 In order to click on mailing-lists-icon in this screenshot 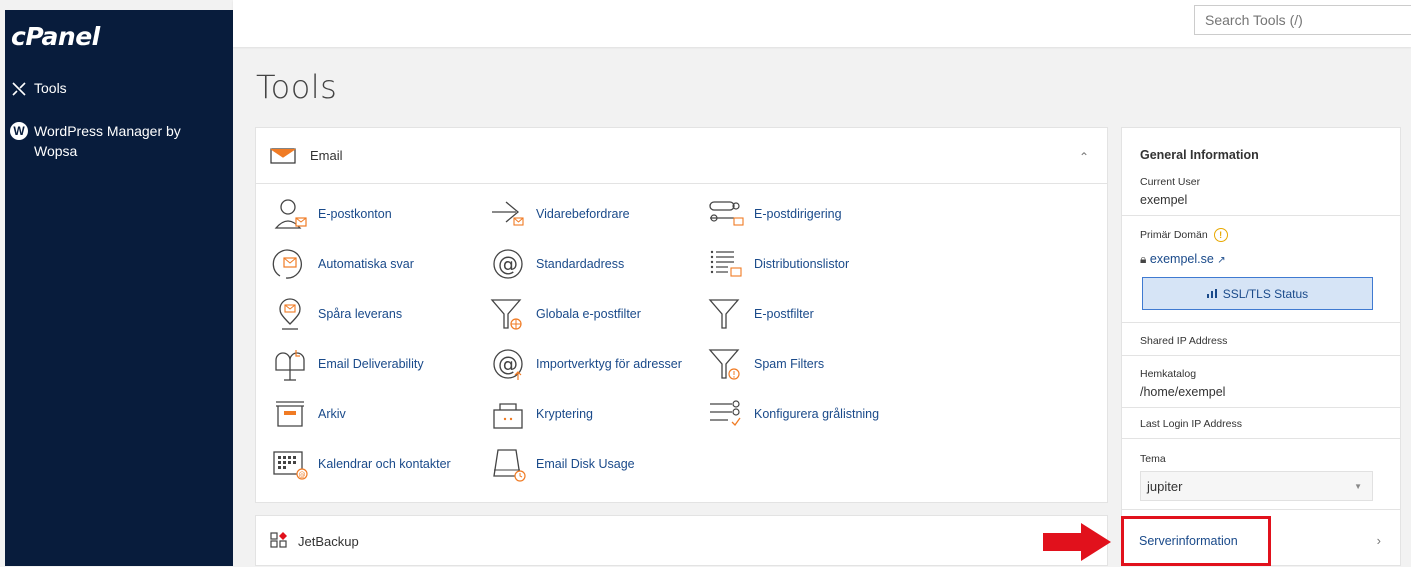, I will do `click(726, 264)`.